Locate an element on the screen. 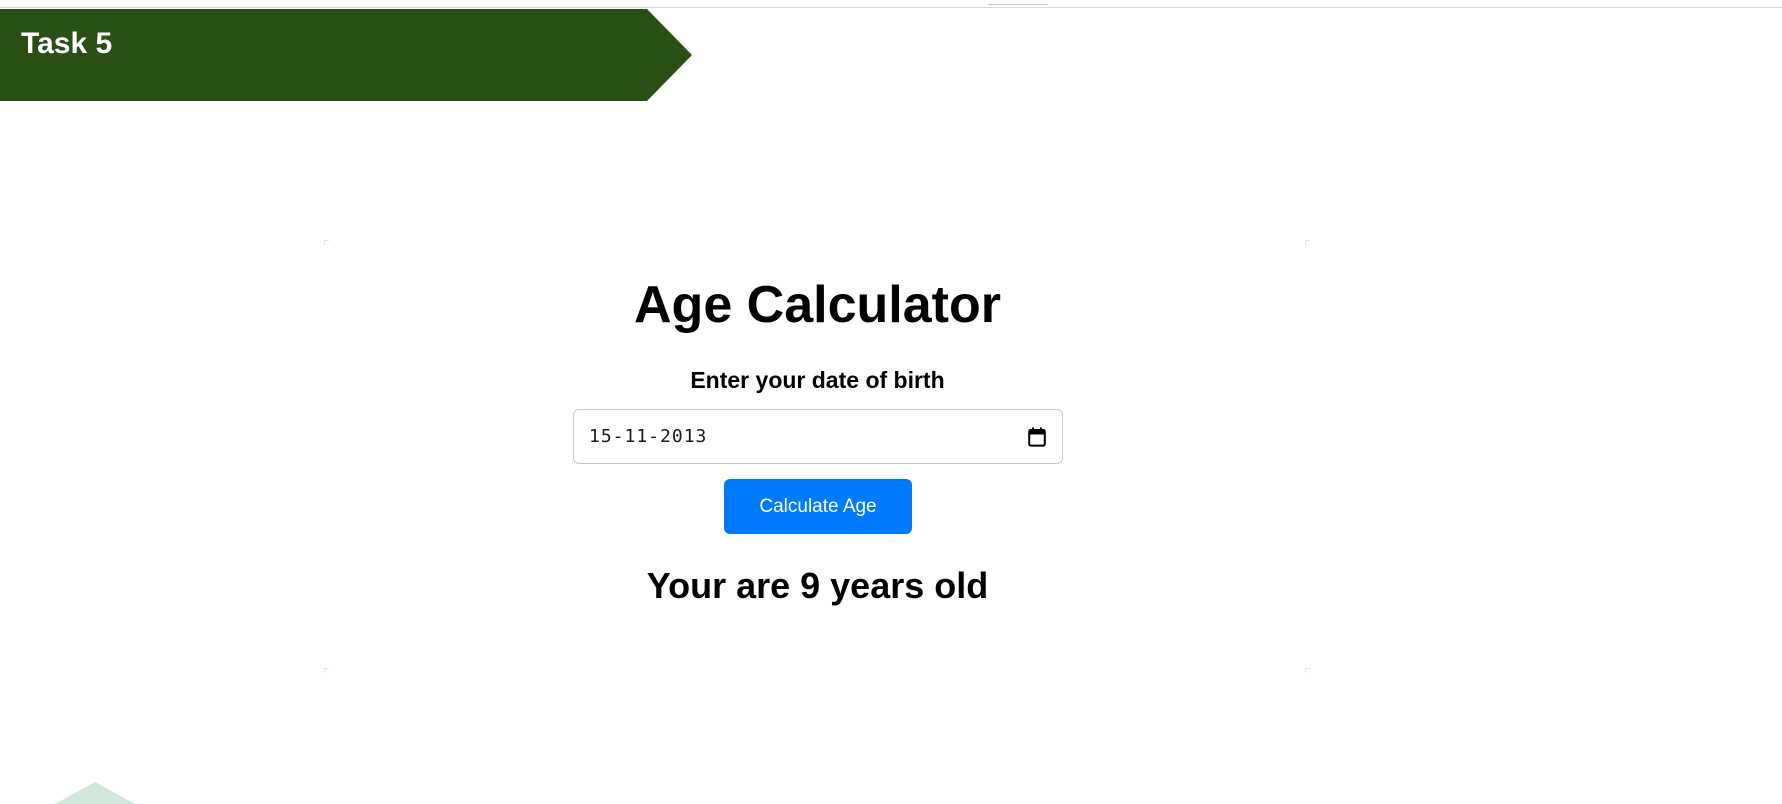 The width and height of the screenshot is (1782, 804). dob-label: Enter your date of birth is located at coordinates (817, 380).